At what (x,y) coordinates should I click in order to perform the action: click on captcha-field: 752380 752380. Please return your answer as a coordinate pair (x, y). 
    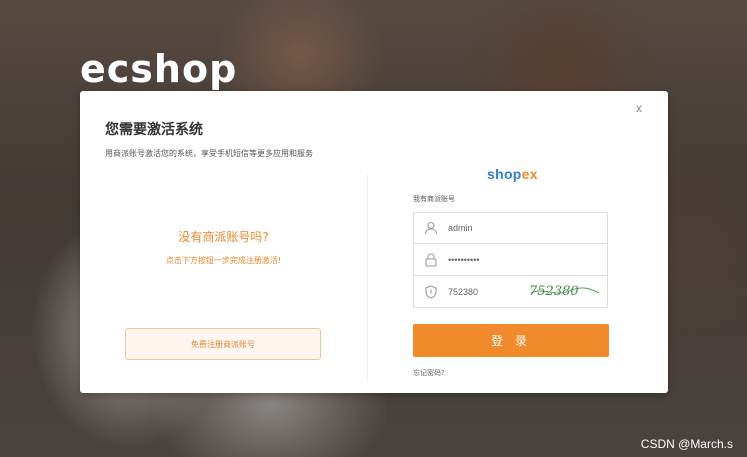
    Looking at the image, I should click on (510, 292).